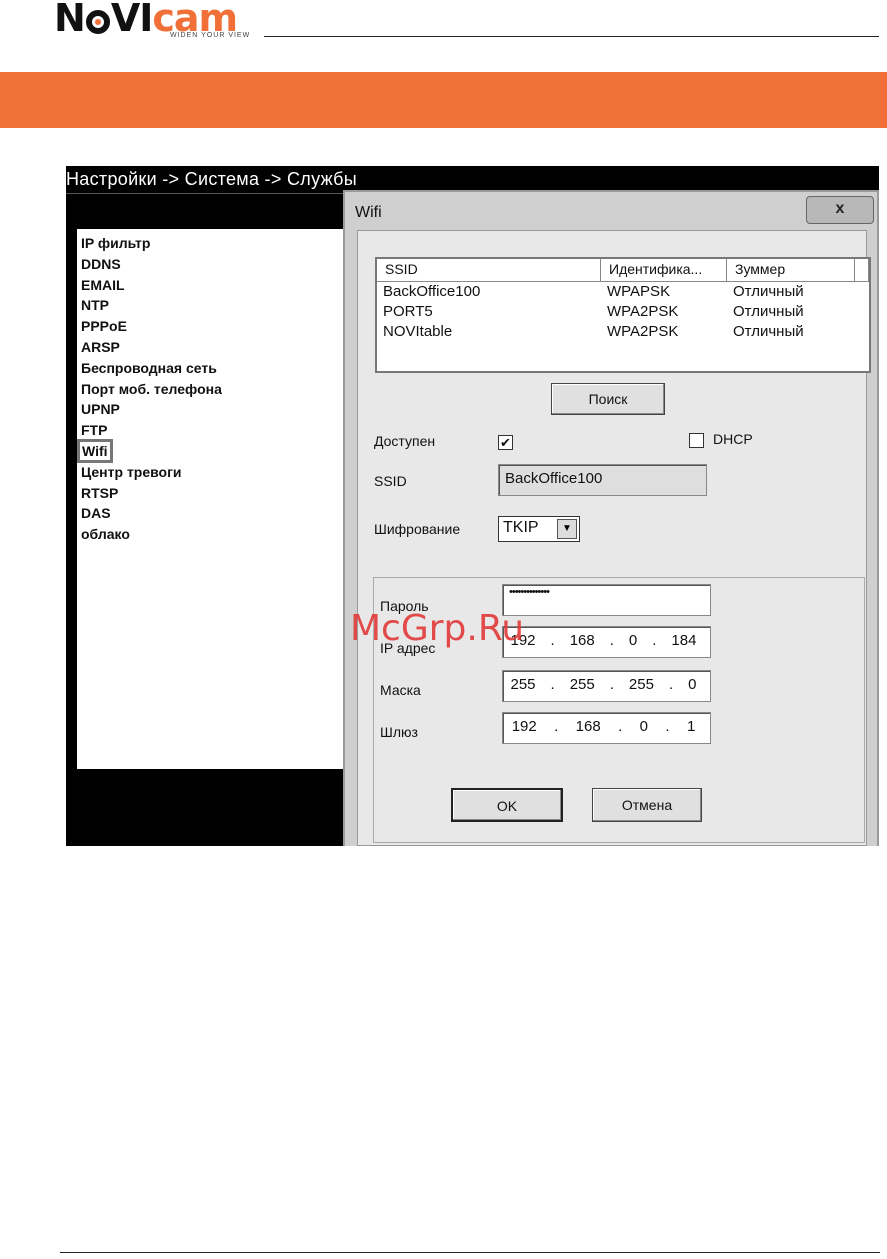  Describe the element at coordinates (507, 805) in the screenshot. I see `ok-button: OK` at that location.